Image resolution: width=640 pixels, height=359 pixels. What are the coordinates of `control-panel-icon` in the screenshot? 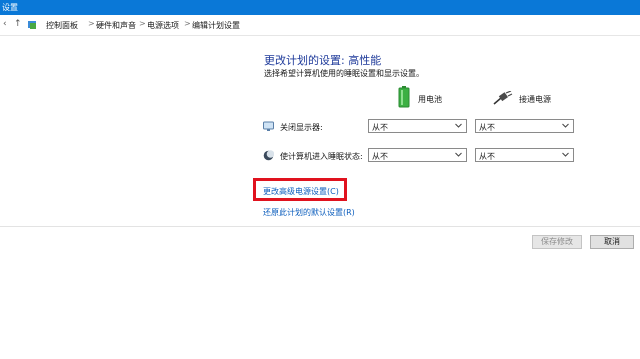 It's located at (32, 25).